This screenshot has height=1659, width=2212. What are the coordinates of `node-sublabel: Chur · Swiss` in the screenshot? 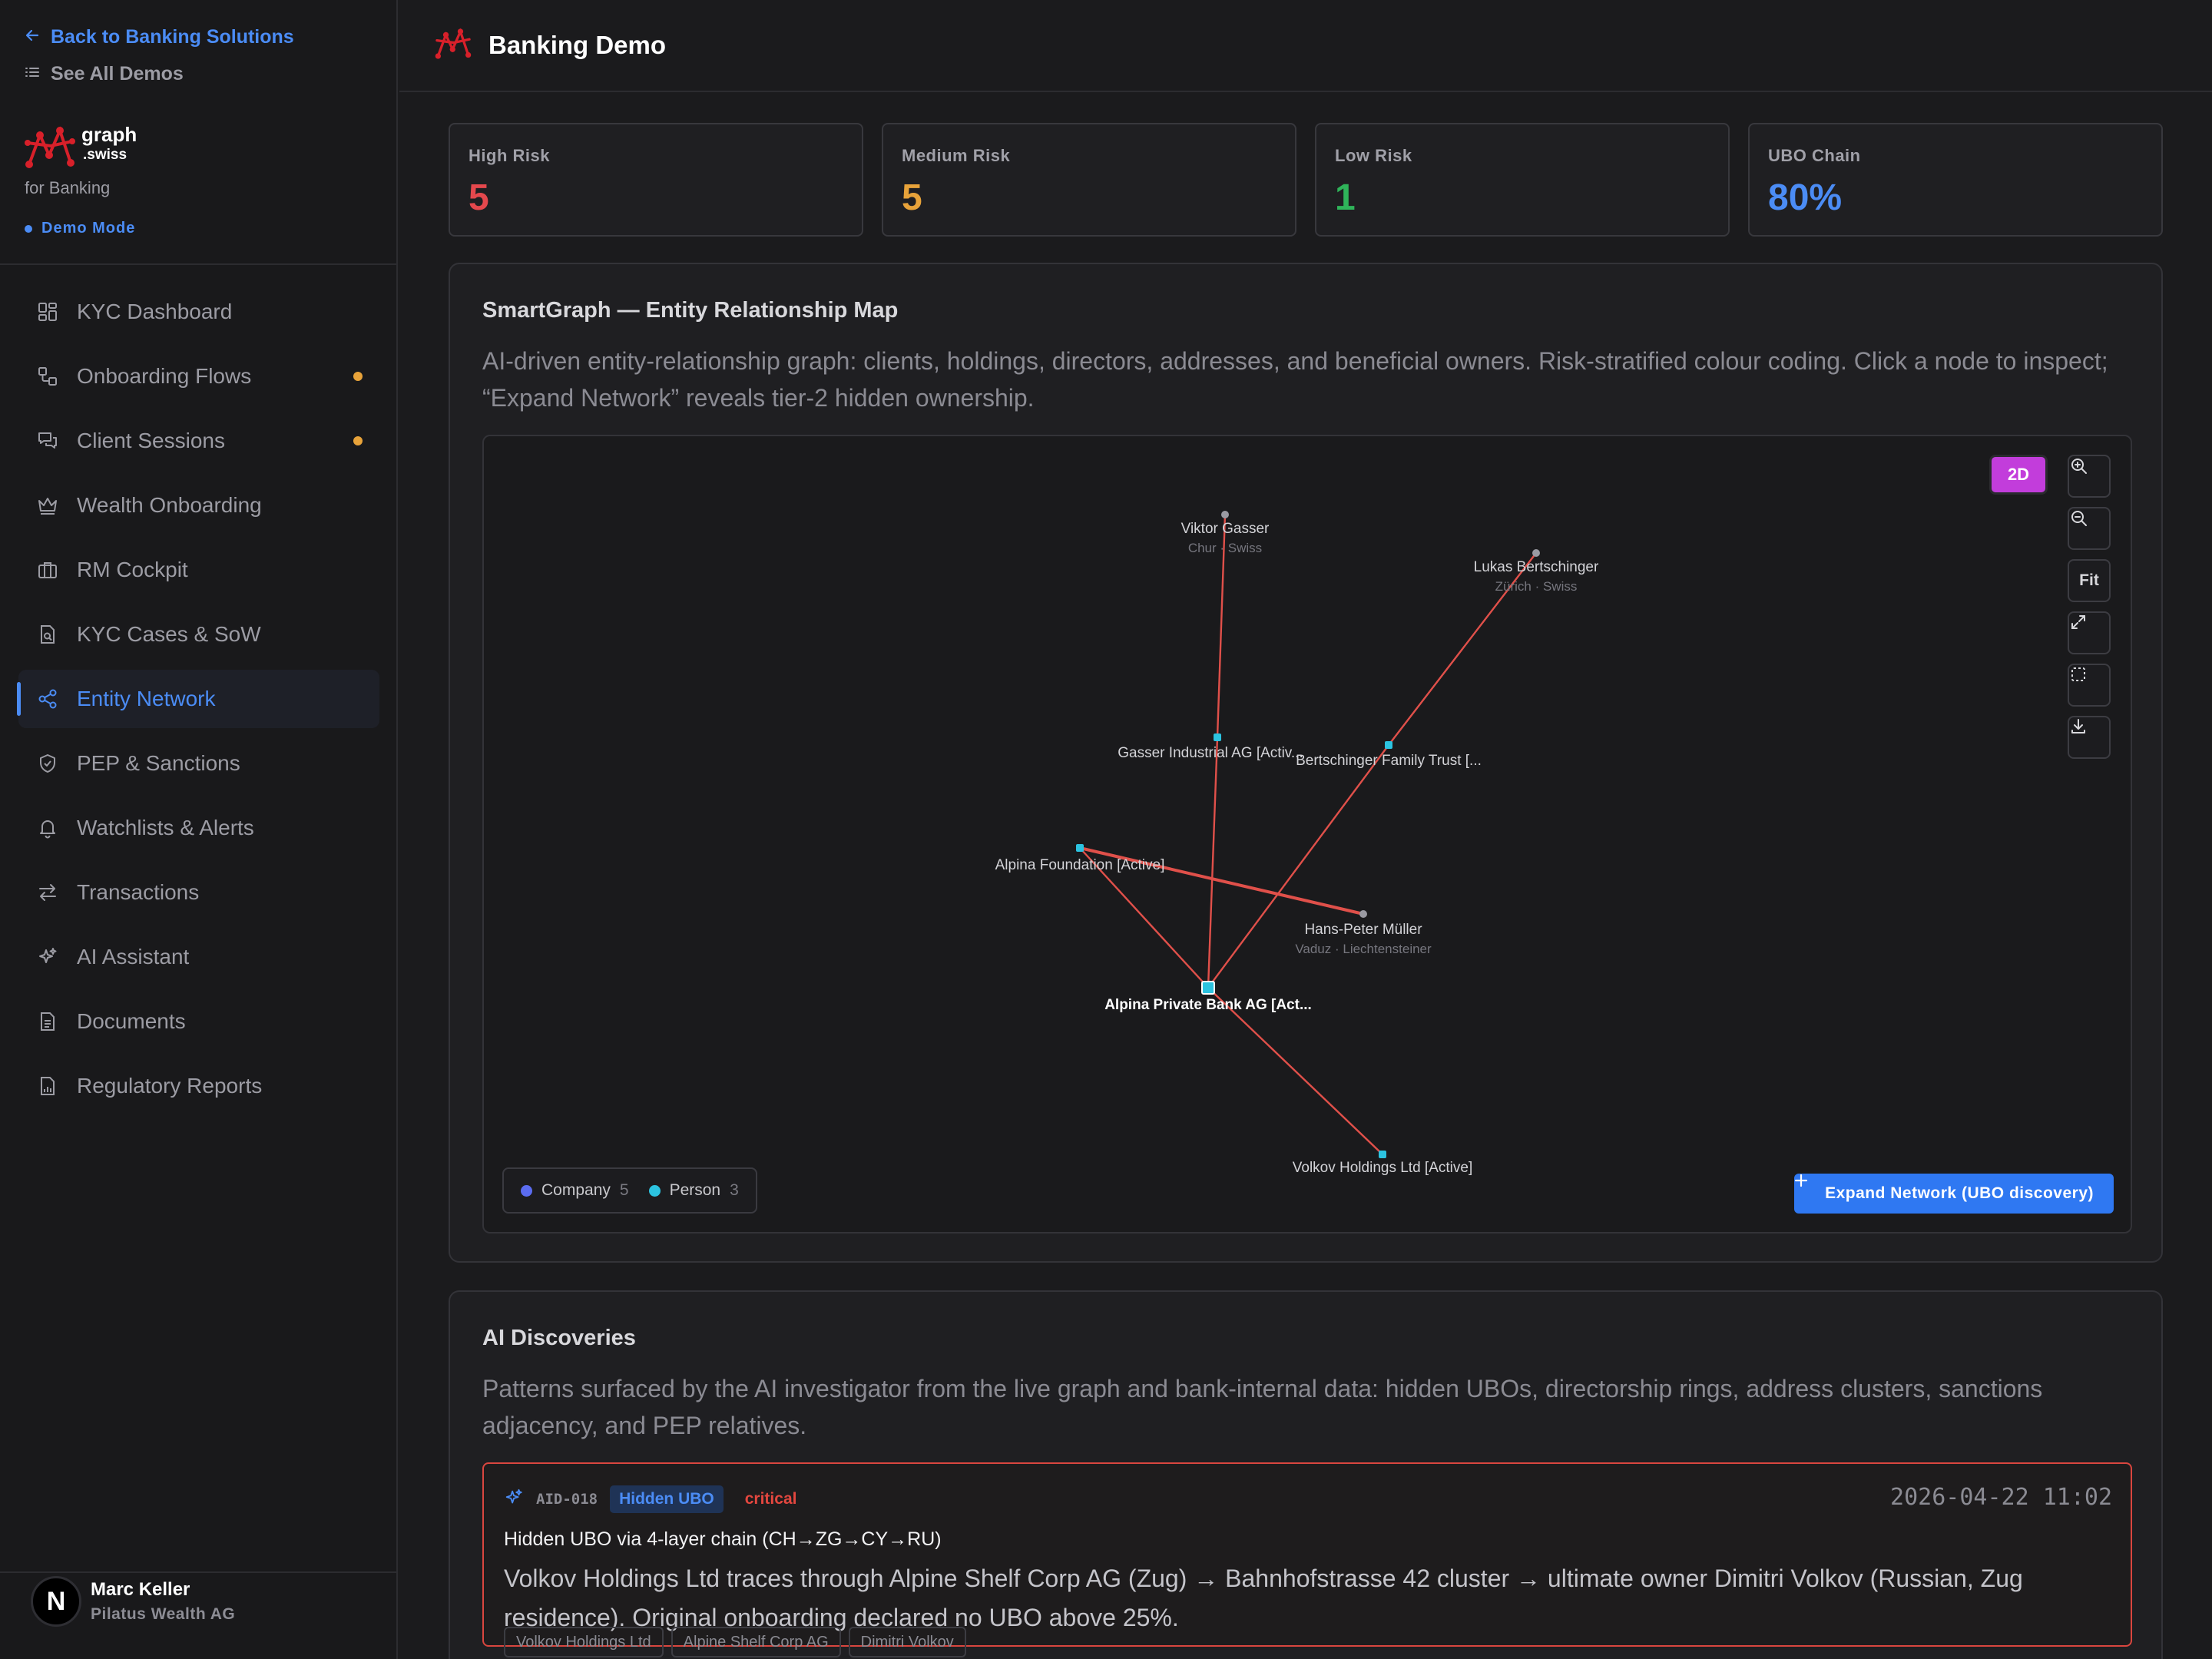 It's located at (1225, 548).